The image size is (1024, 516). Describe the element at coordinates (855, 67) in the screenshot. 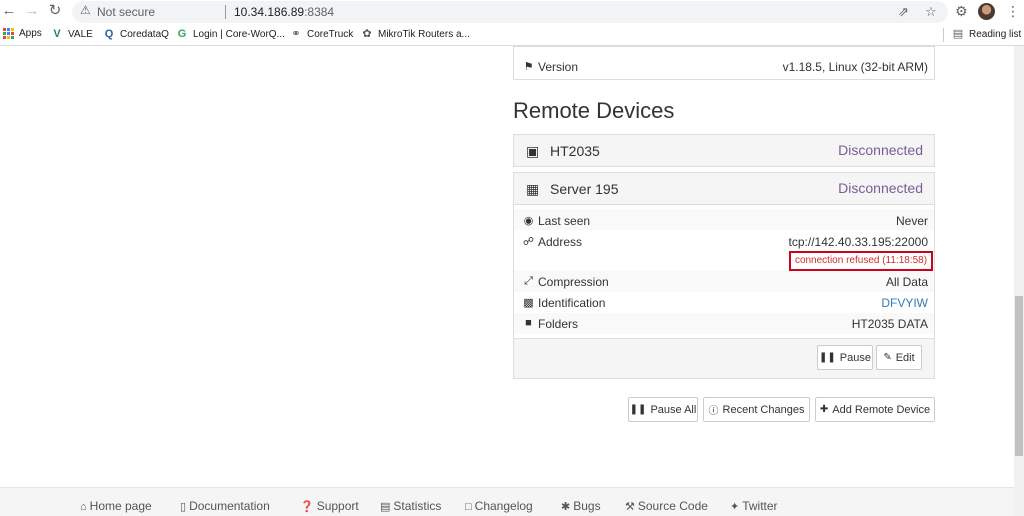

I see `version-value: v1.18.5, Linux (32-bit ARM)` at that location.